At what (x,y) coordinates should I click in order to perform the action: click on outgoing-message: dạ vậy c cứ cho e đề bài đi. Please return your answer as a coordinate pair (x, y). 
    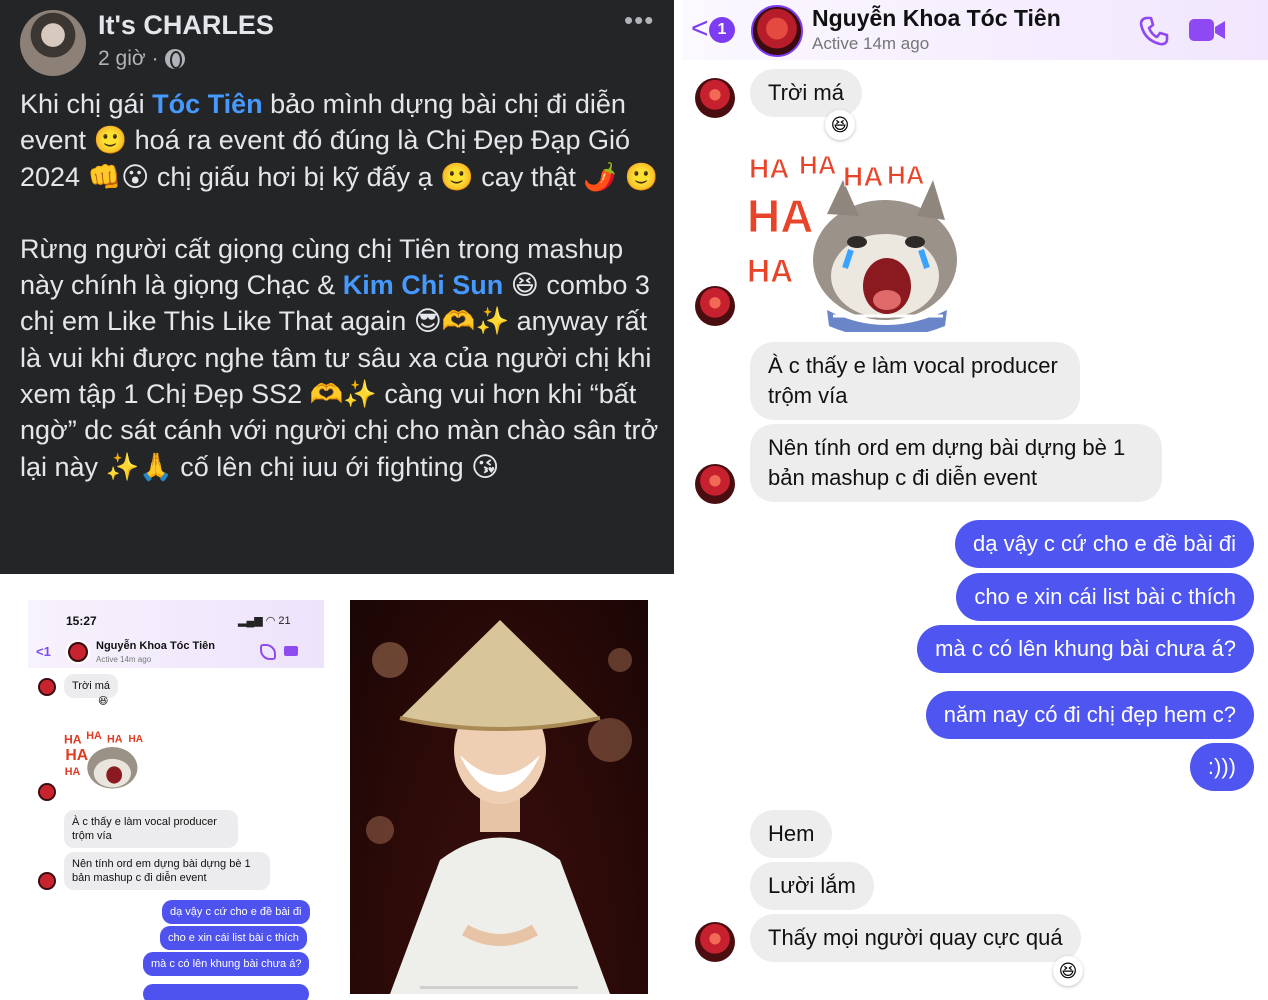
    Looking at the image, I should click on (1104, 544).